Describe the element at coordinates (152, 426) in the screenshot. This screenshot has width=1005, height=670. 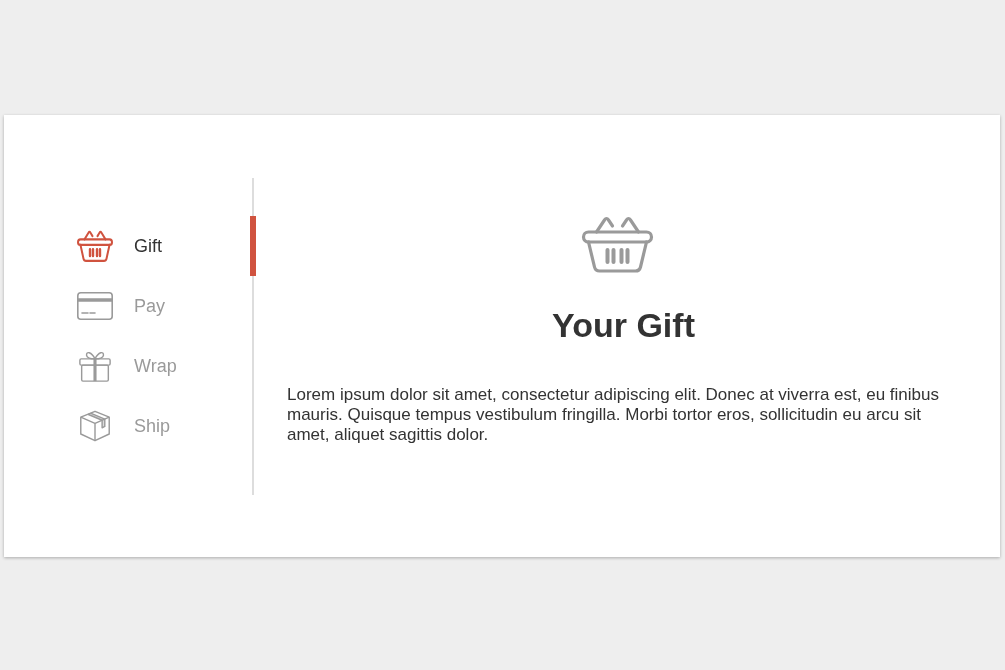
I see `tab-label: Ship` at that location.